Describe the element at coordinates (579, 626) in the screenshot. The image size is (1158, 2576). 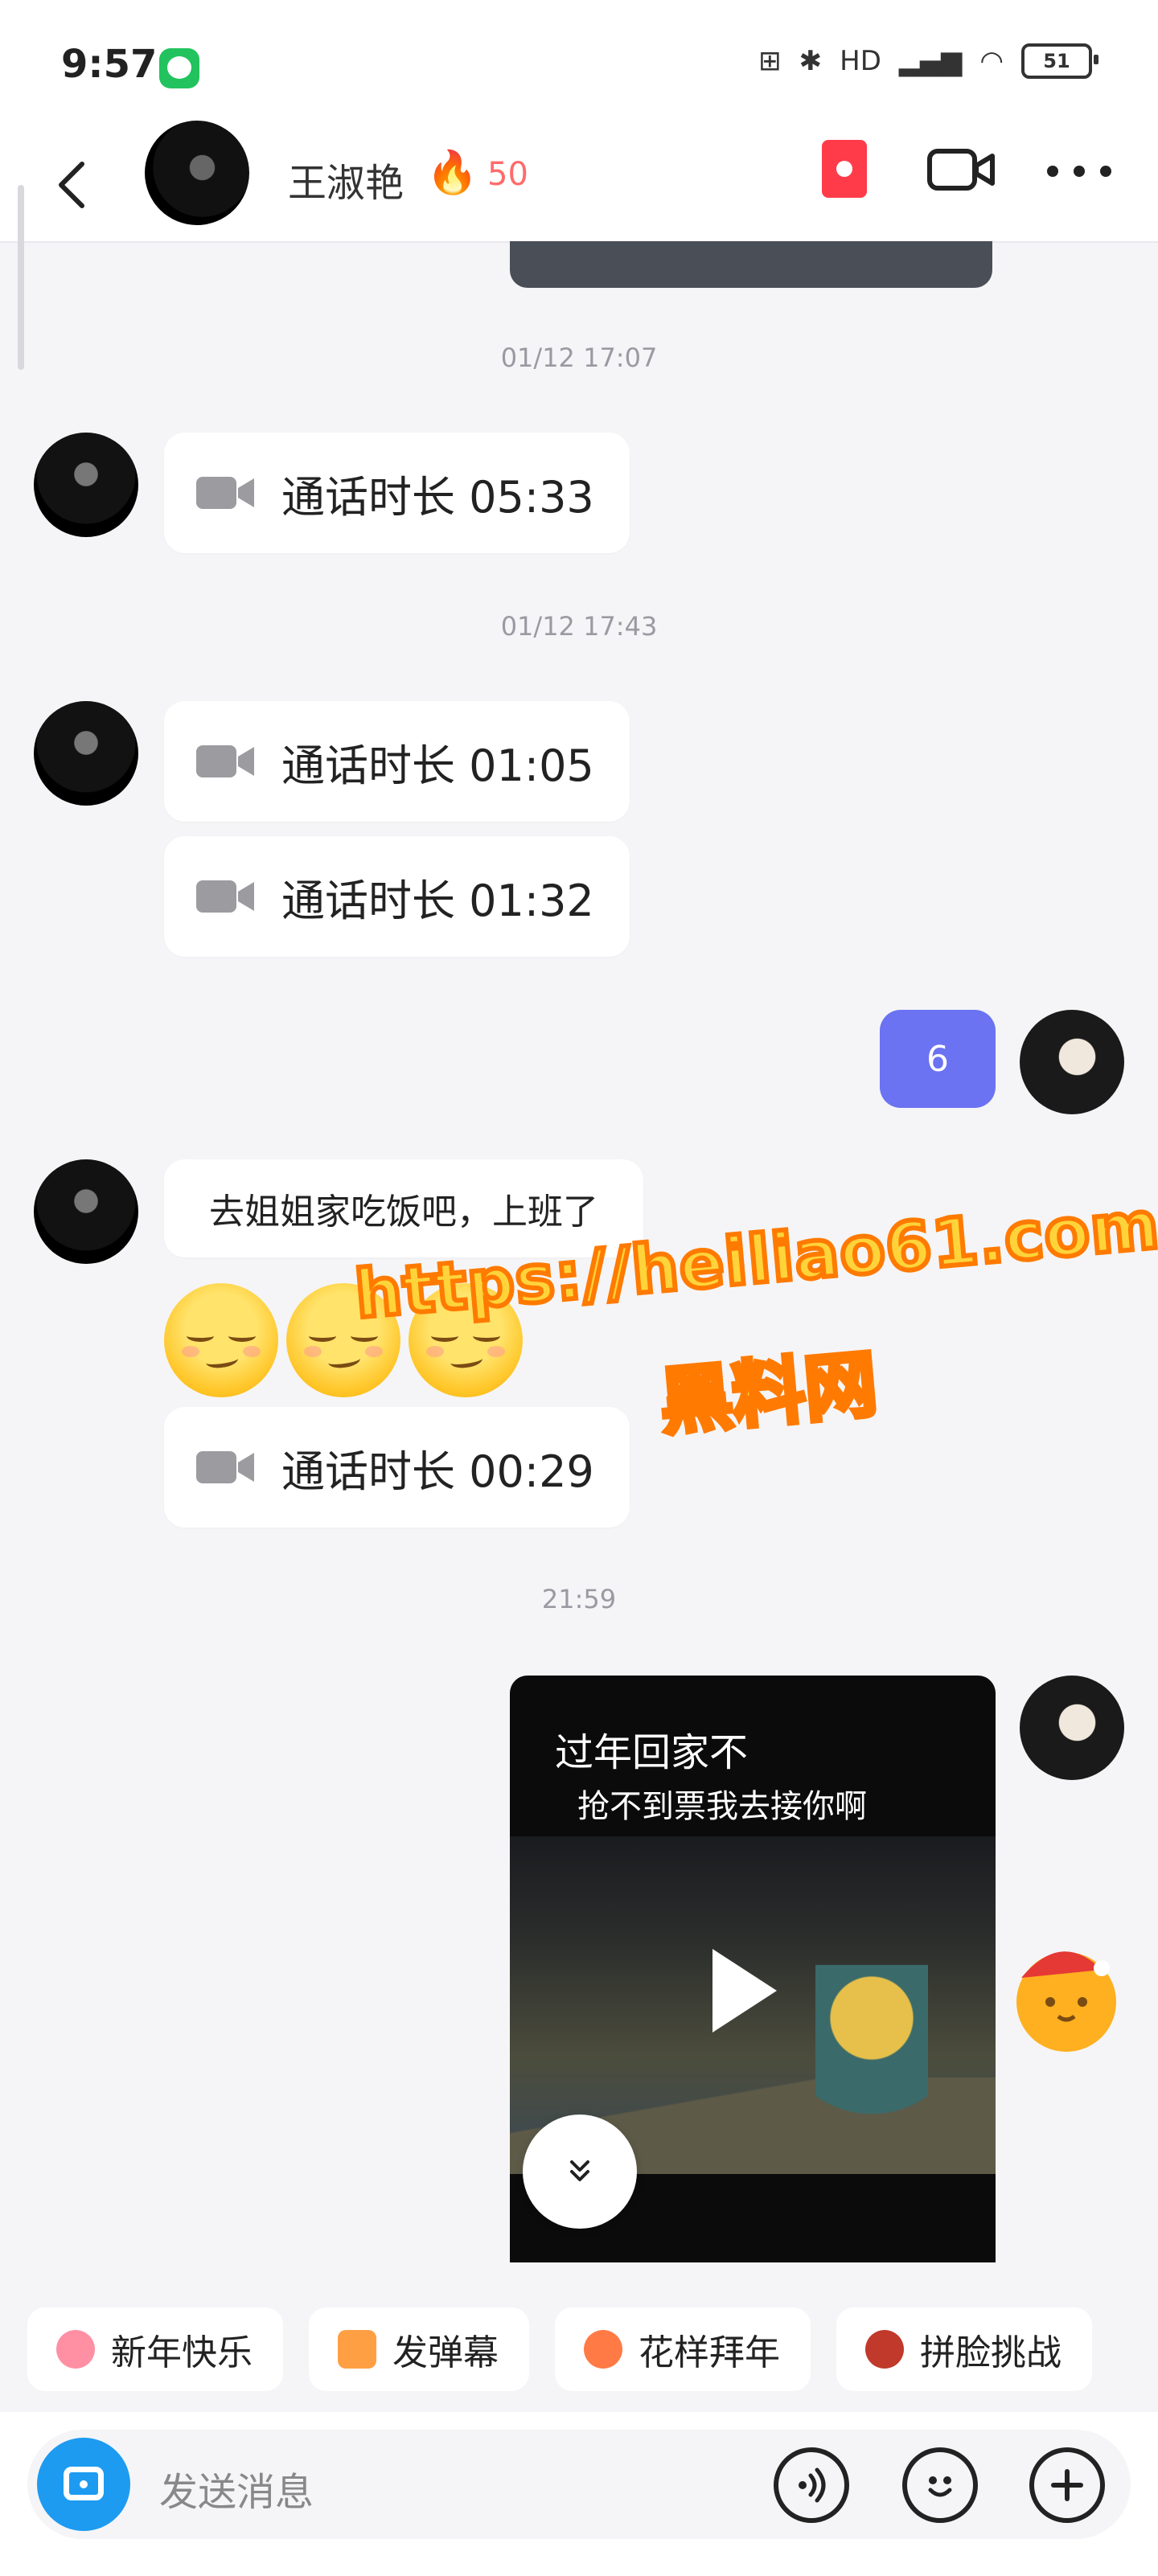
I see `timestamp: 01/12 17:43` at that location.